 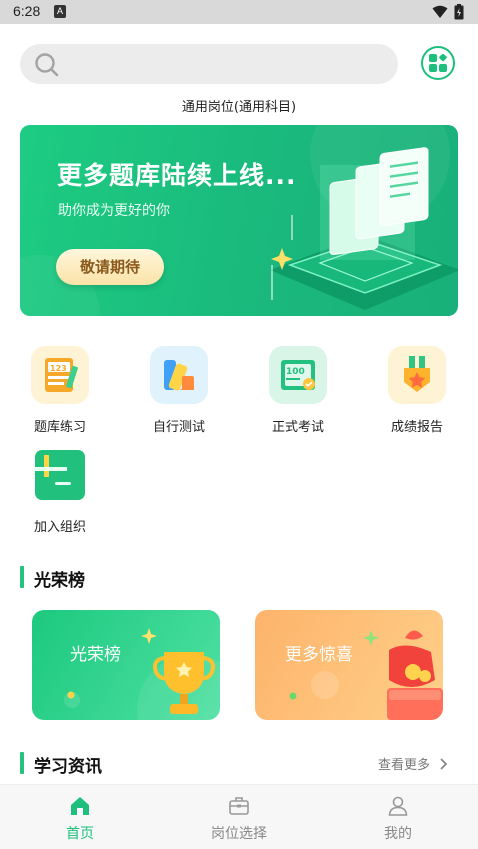 What do you see at coordinates (114, 211) in the screenshot?
I see `banner-subtitle: 助你成为更好的你` at bounding box center [114, 211].